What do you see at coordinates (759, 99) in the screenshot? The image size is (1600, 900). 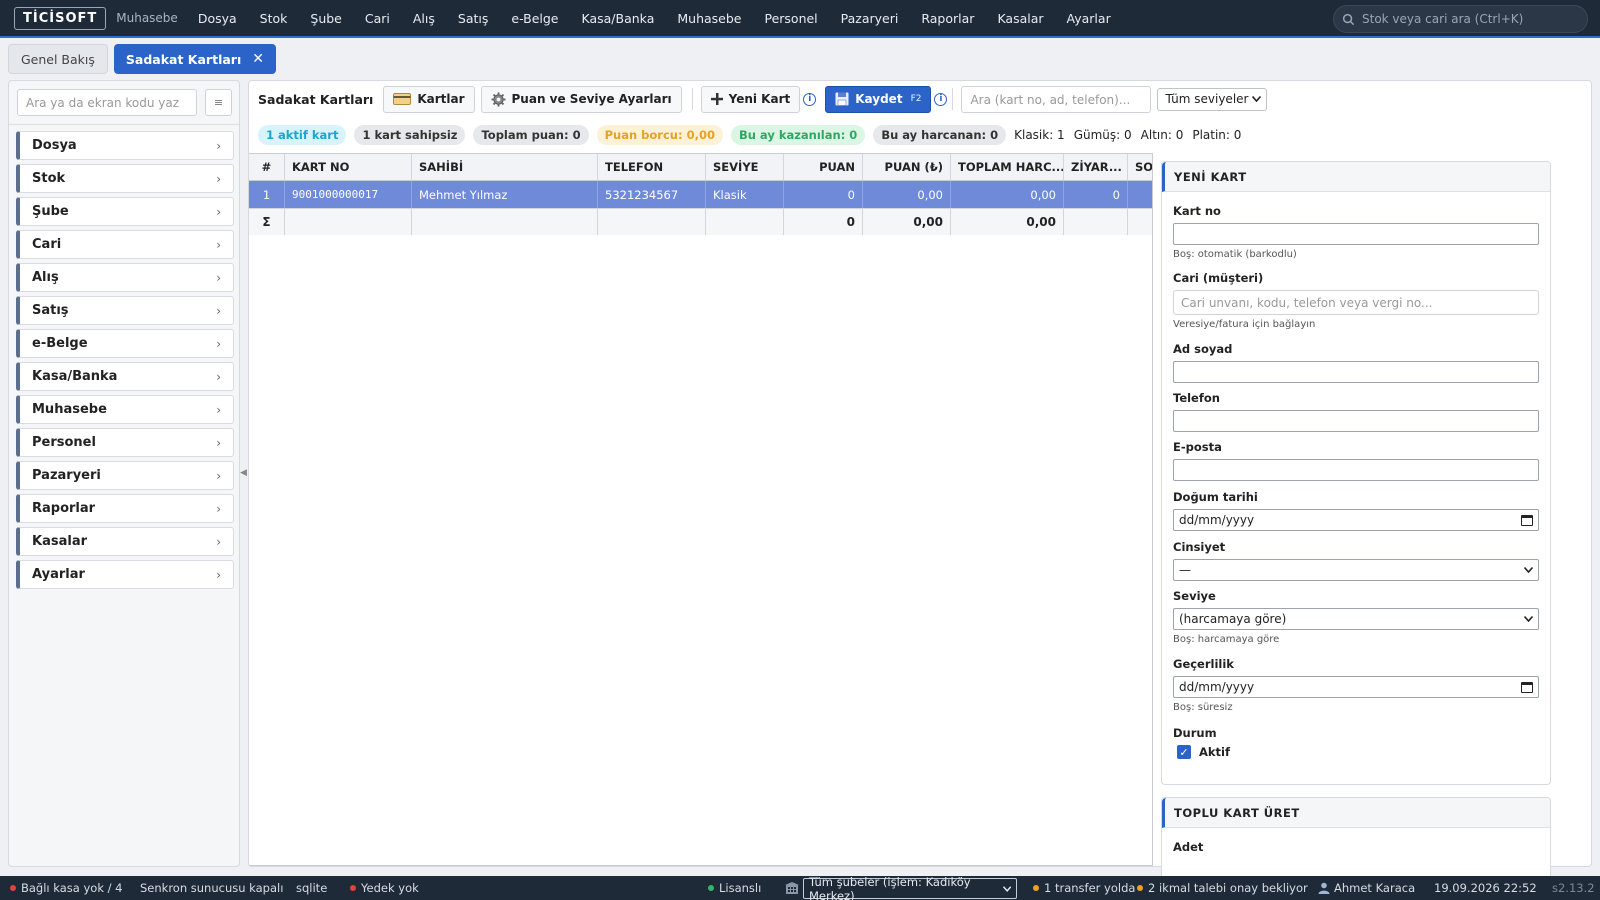 I see `new-card-label: Yeni Kart` at bounding box center [759, 99].